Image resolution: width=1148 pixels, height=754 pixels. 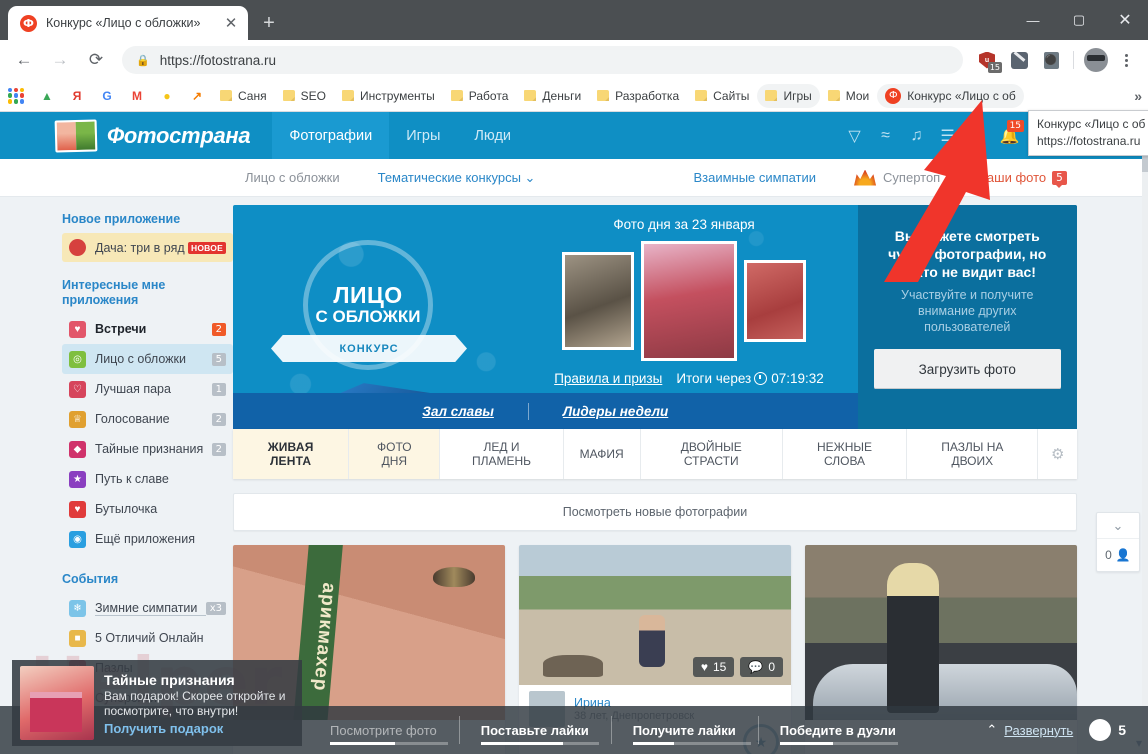 I want to click on google-icon: G, so click(x=107, y=96).